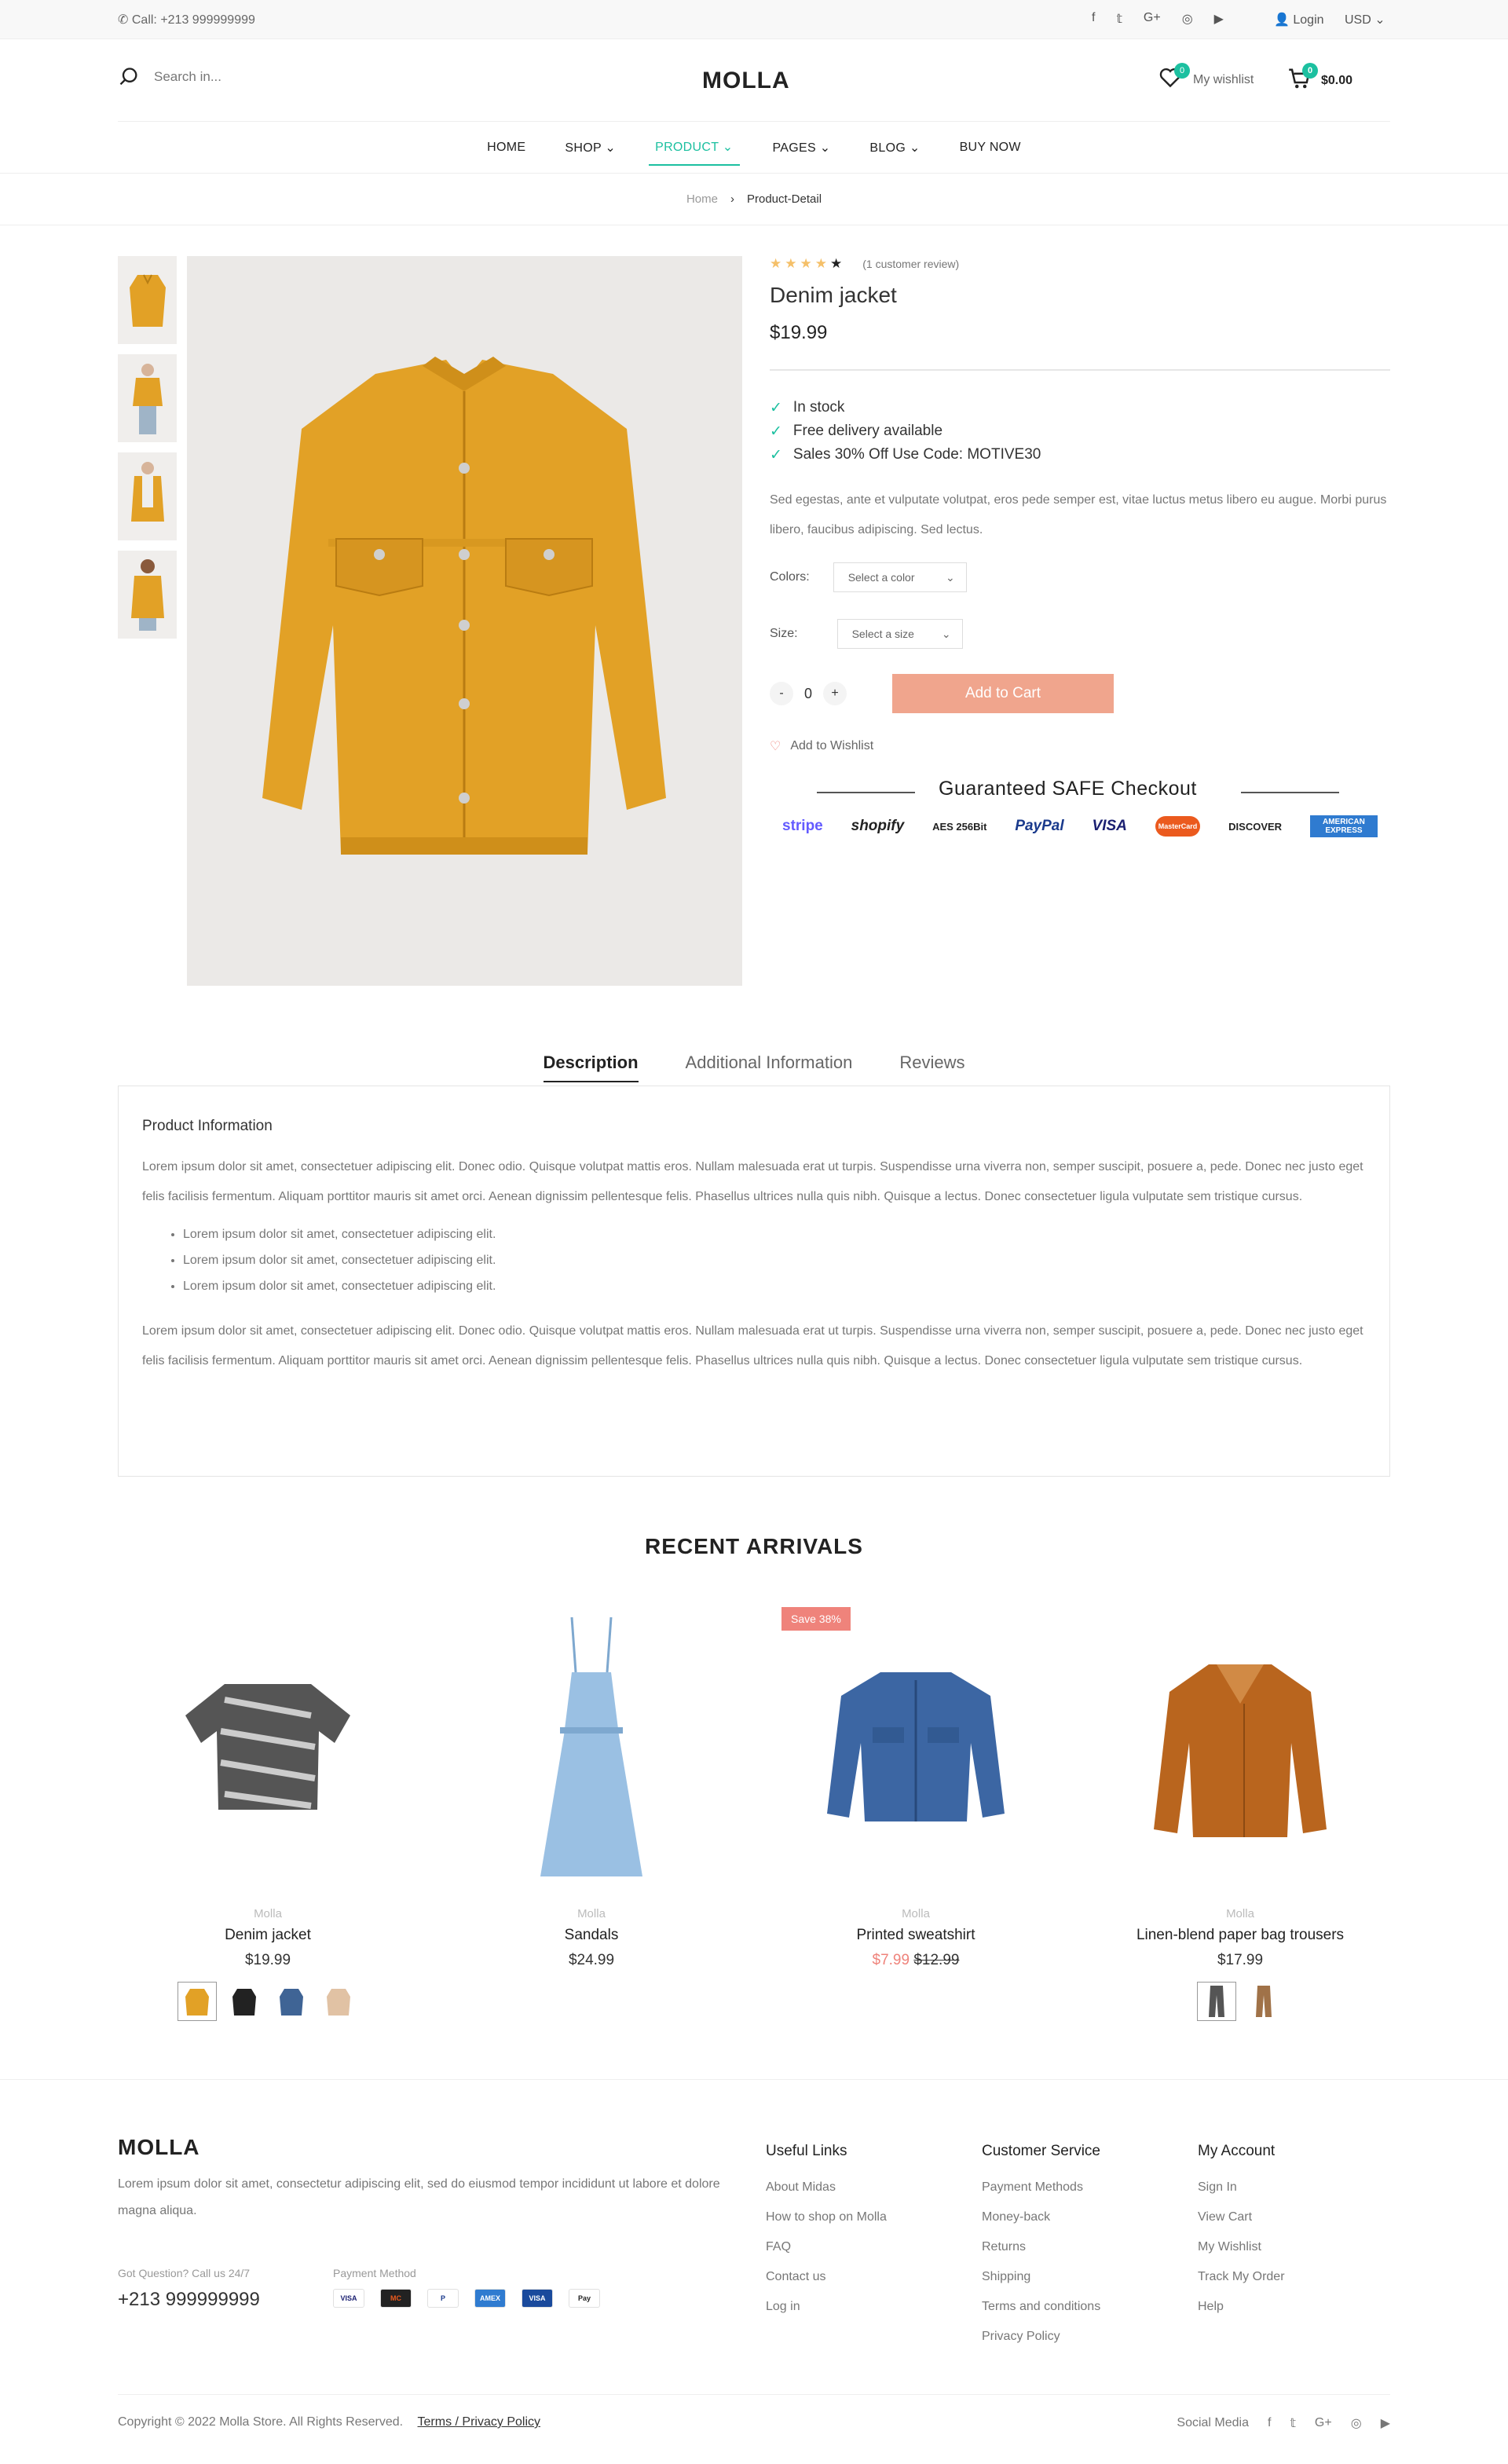 The height and width of the screenshot is (2464, 1508). I want to click on product-card: Molla Denim jacket $19.99, so click(267, 1811).